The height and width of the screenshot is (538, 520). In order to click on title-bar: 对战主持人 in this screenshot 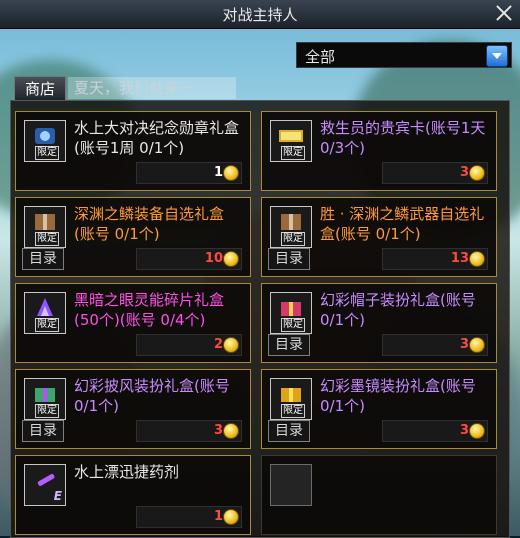, I will do `click(260, 14)`.